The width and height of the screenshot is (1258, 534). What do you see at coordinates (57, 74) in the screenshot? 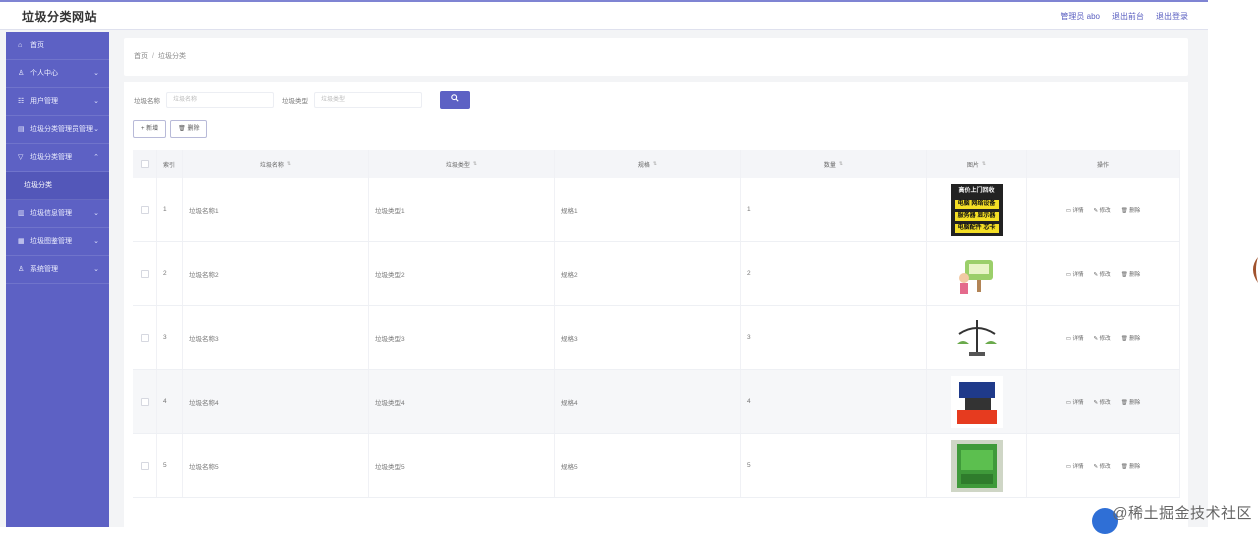
I see `sidebar-item-profile: ♙个人中心 ⌄` at bounding box center [57, 74].